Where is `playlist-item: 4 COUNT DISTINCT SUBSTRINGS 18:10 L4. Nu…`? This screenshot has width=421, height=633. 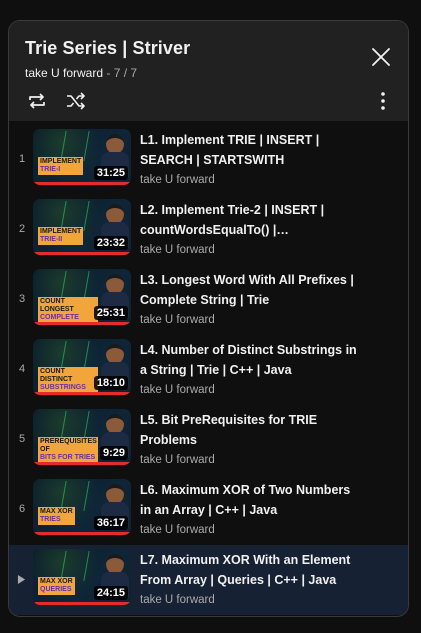
playlist-item: 4 COUNT DISTINCT SUBSTRINGS 18:10 L4. Nu… is located at coordinates (208, 370).